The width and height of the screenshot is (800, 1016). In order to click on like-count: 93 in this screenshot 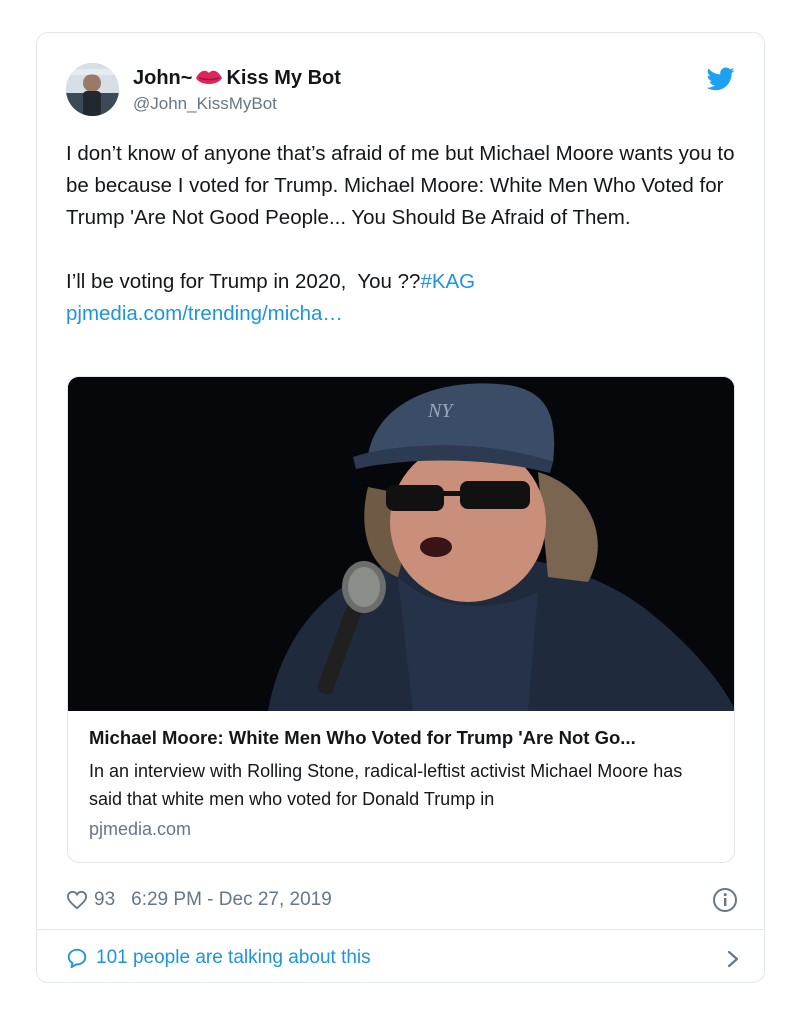, I will do `click(104, 900)`.